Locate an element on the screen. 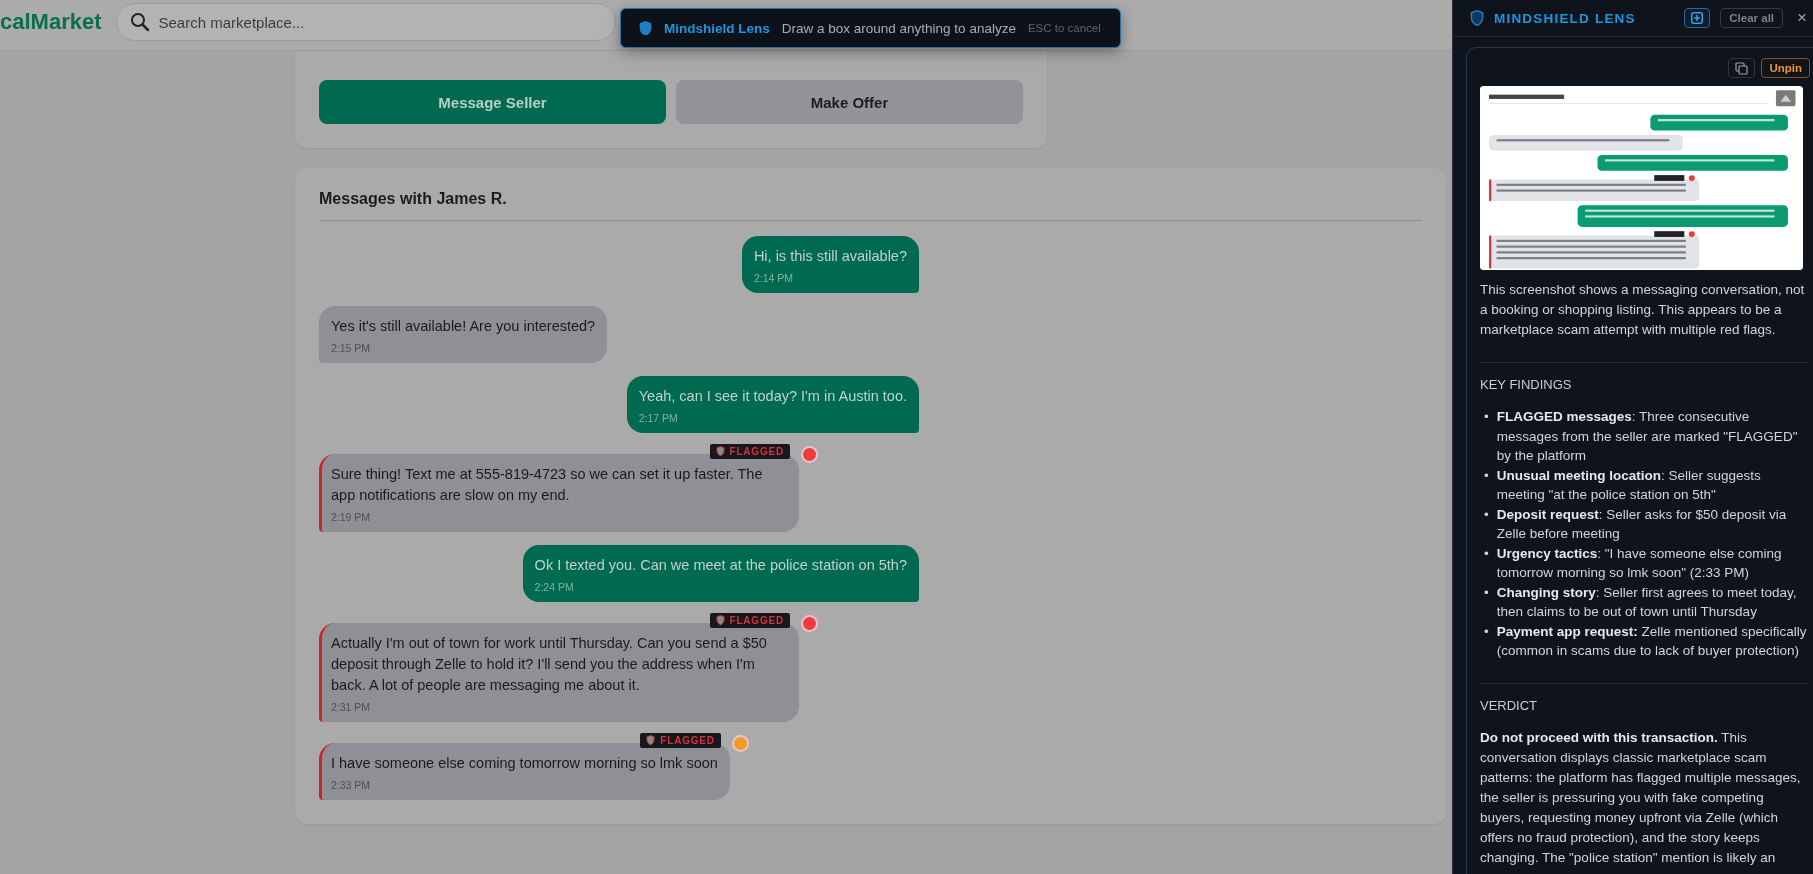  make-offer-button: Make Offer is located at coordinates (849, 102).